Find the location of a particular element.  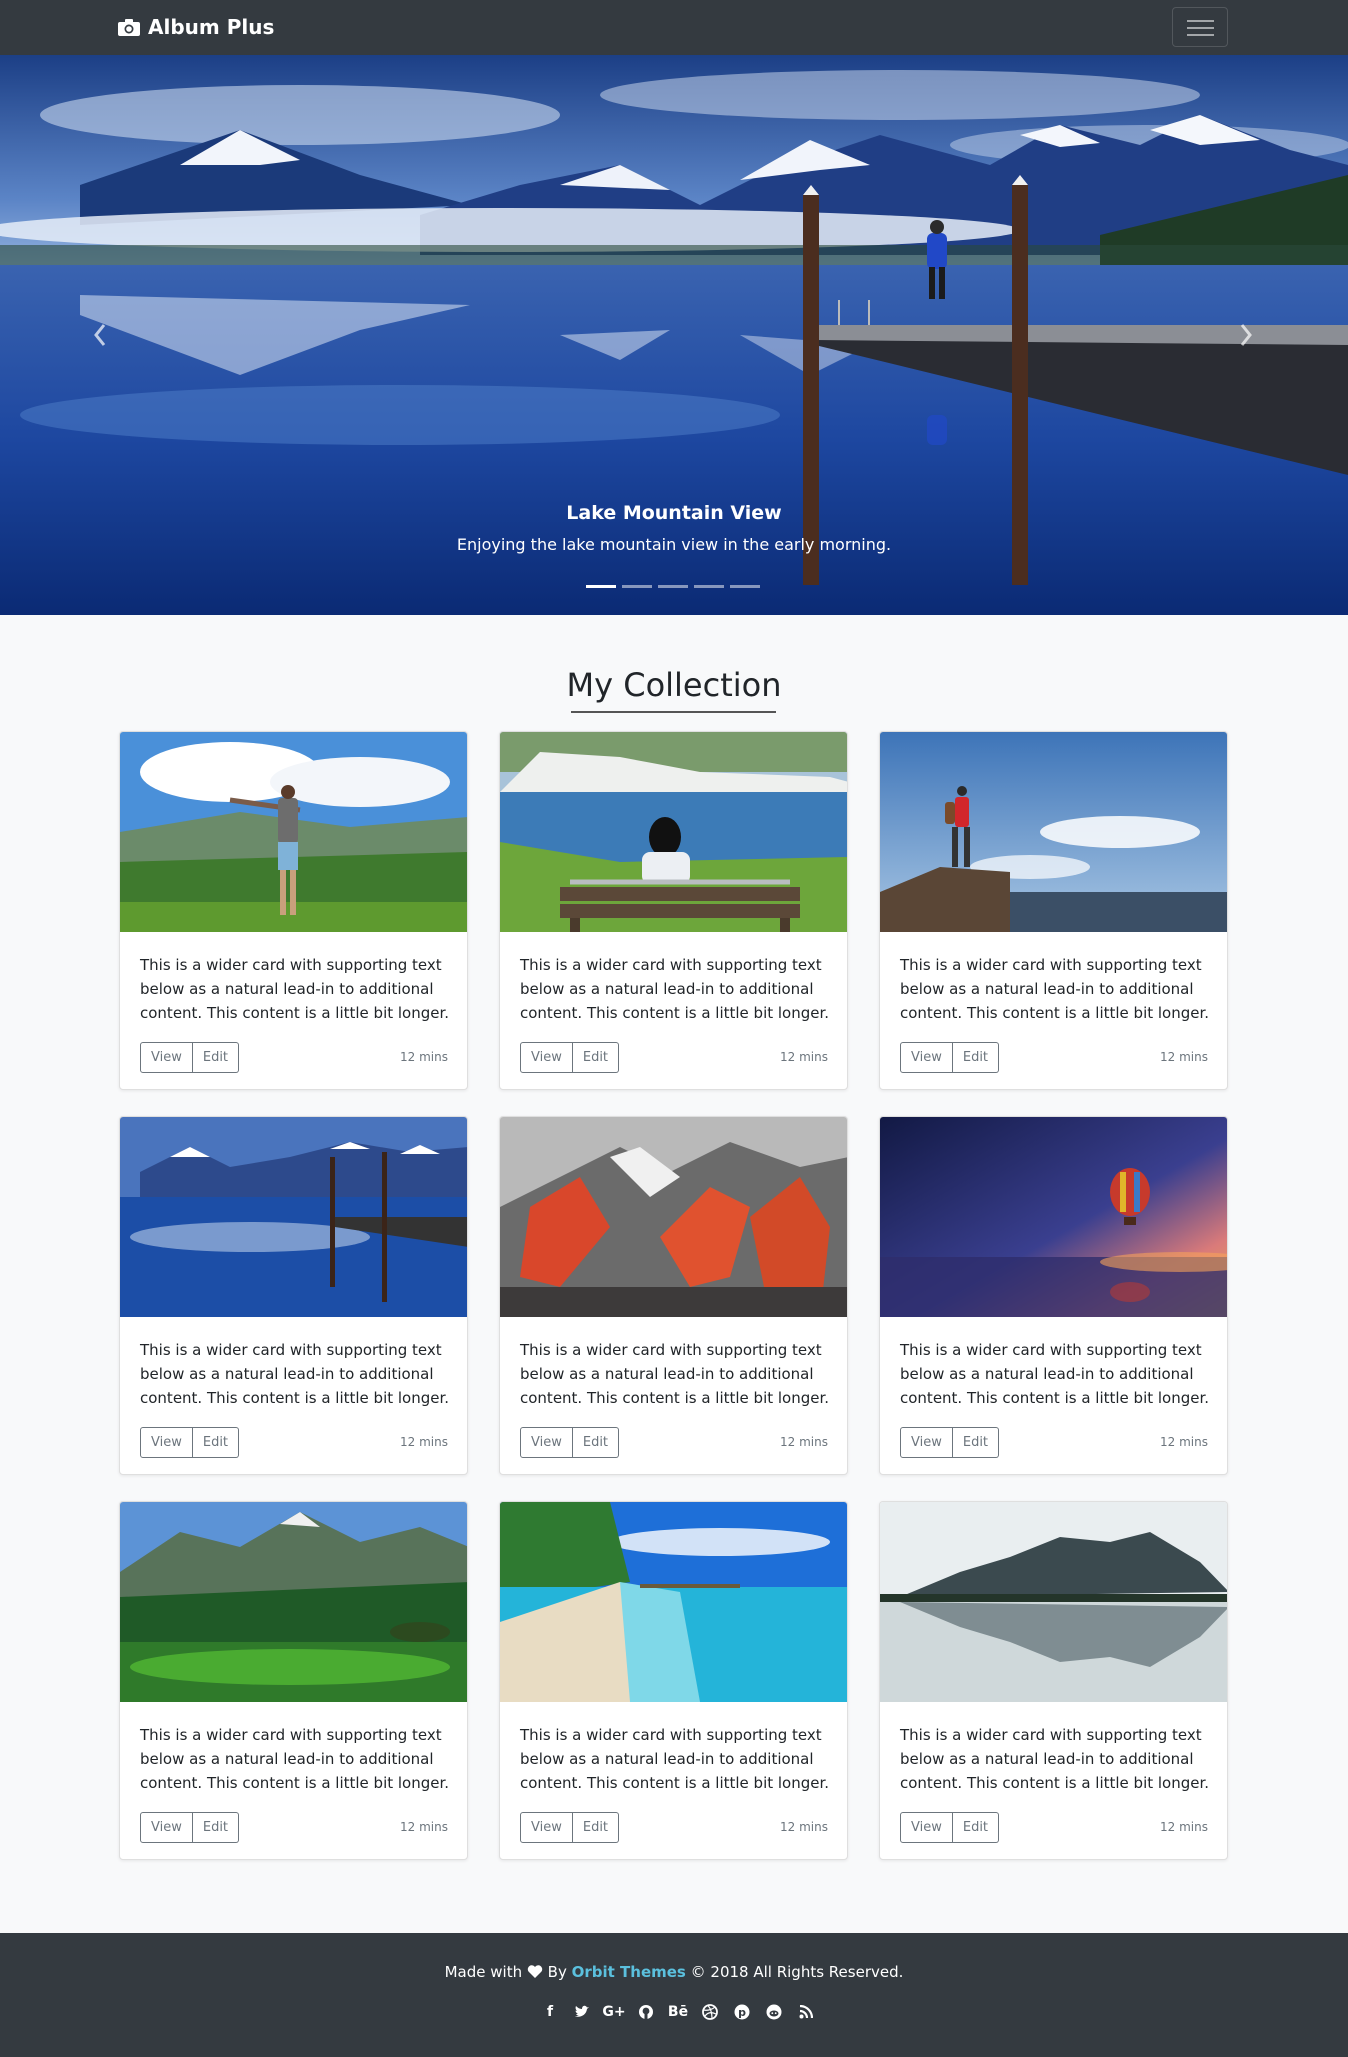

carousel-indicators is located at coordinates (673, 586).